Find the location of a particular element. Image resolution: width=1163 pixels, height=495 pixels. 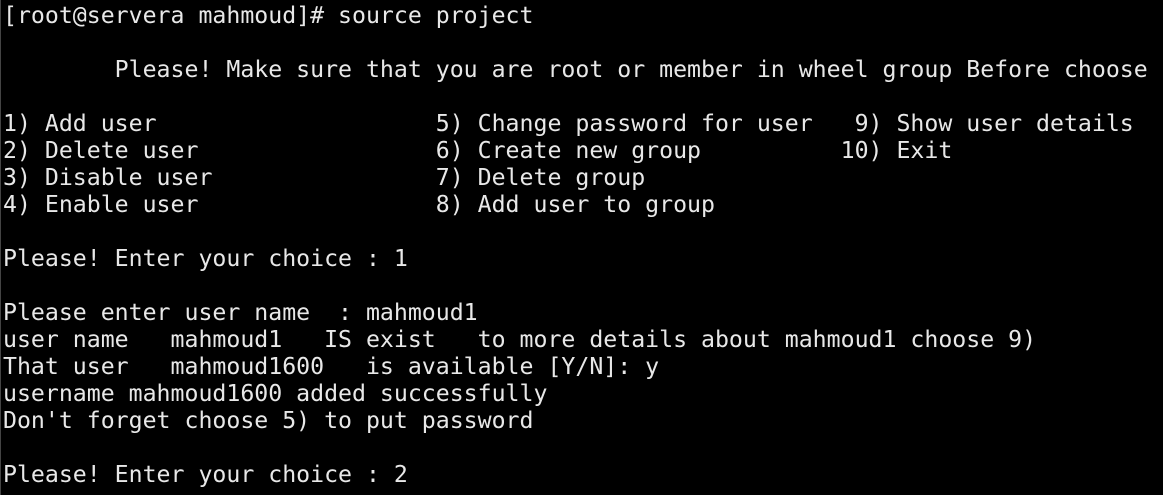

shell-prompt-line: [root@servera mahmoud]# source project is located at coordinates (268, 15).